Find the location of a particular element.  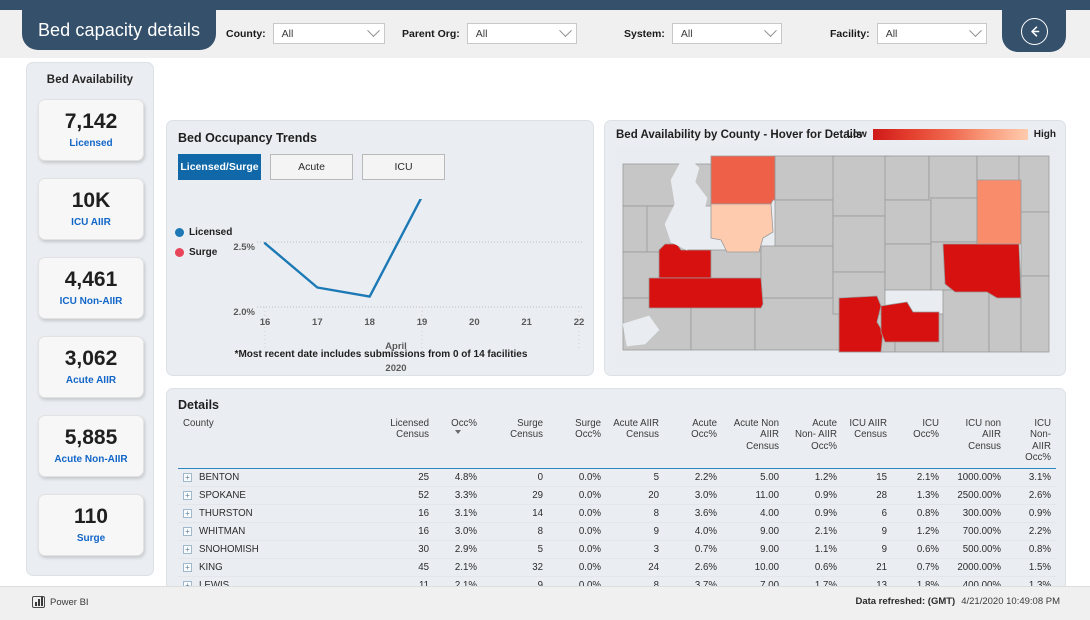

kpi-value-licensed: 7,142 is located at coordinates (91, 121).